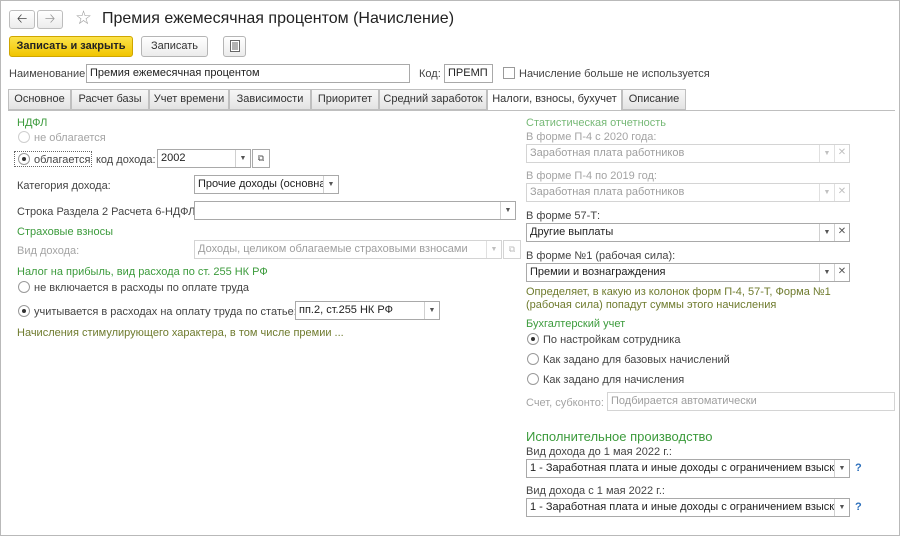  What do you see at coordinates (607, 153) in the screenshot?
I see `p4-2020-value: Заработная плата работников` at bounding box center [607, 153].